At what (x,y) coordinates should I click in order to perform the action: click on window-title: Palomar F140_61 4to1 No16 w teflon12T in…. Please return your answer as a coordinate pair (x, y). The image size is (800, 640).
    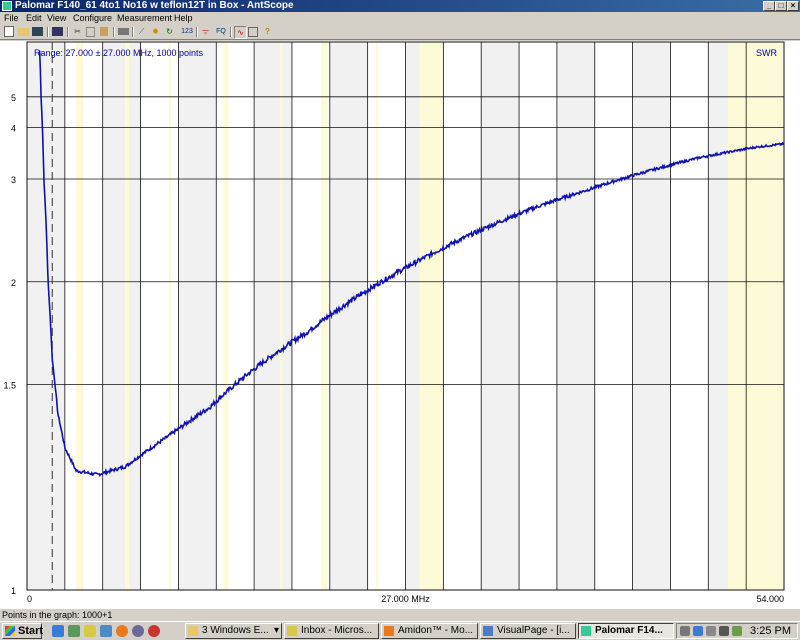
    Looking at the image, I should click on (154, 5).